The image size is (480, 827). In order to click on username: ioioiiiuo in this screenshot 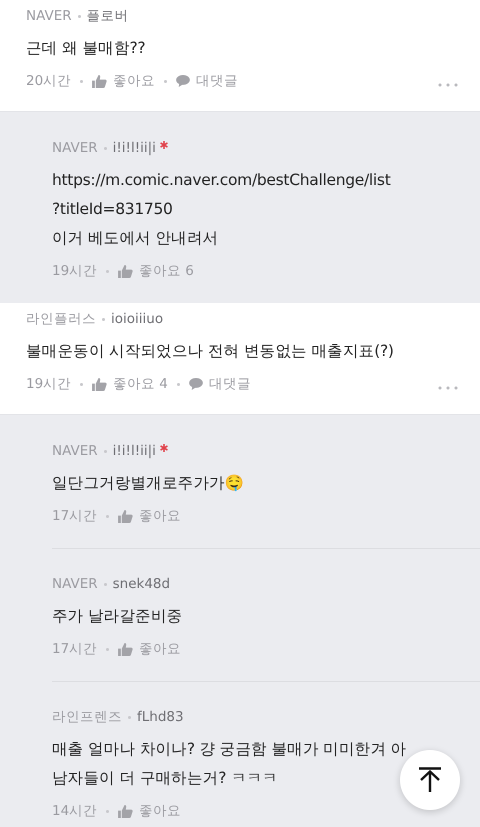, I will do `click(137, 319)`.